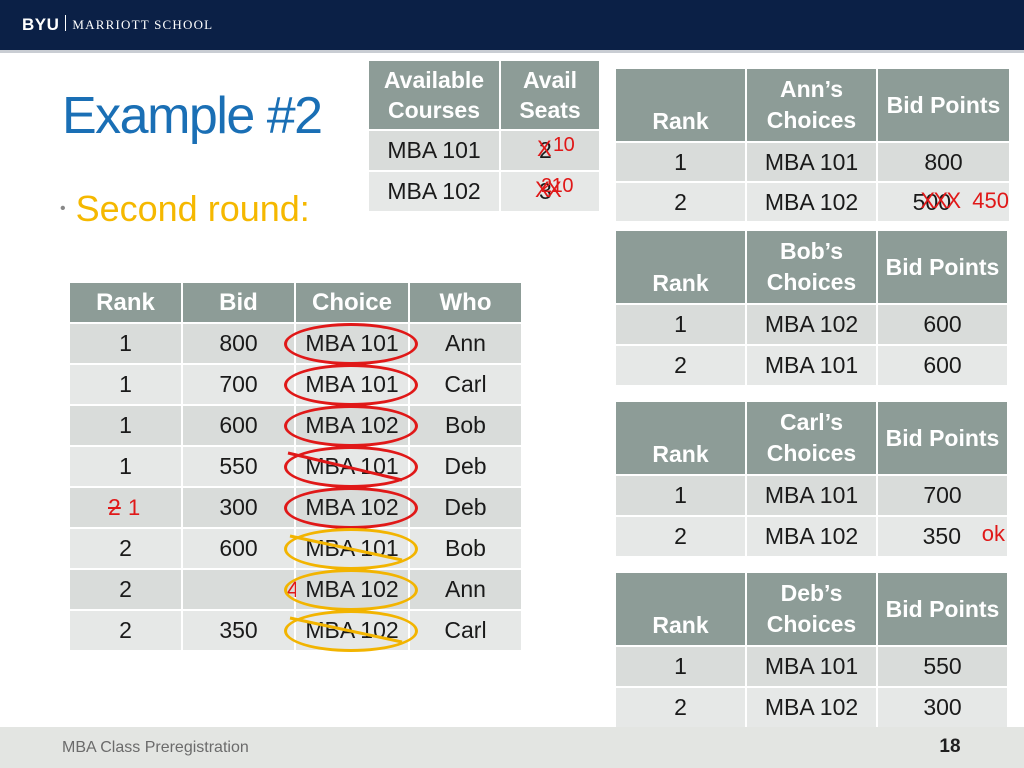 The height and width of the screenshot is (768, 1024). I want to click on points-cell: 500 X X X 450, so click(943, 202).